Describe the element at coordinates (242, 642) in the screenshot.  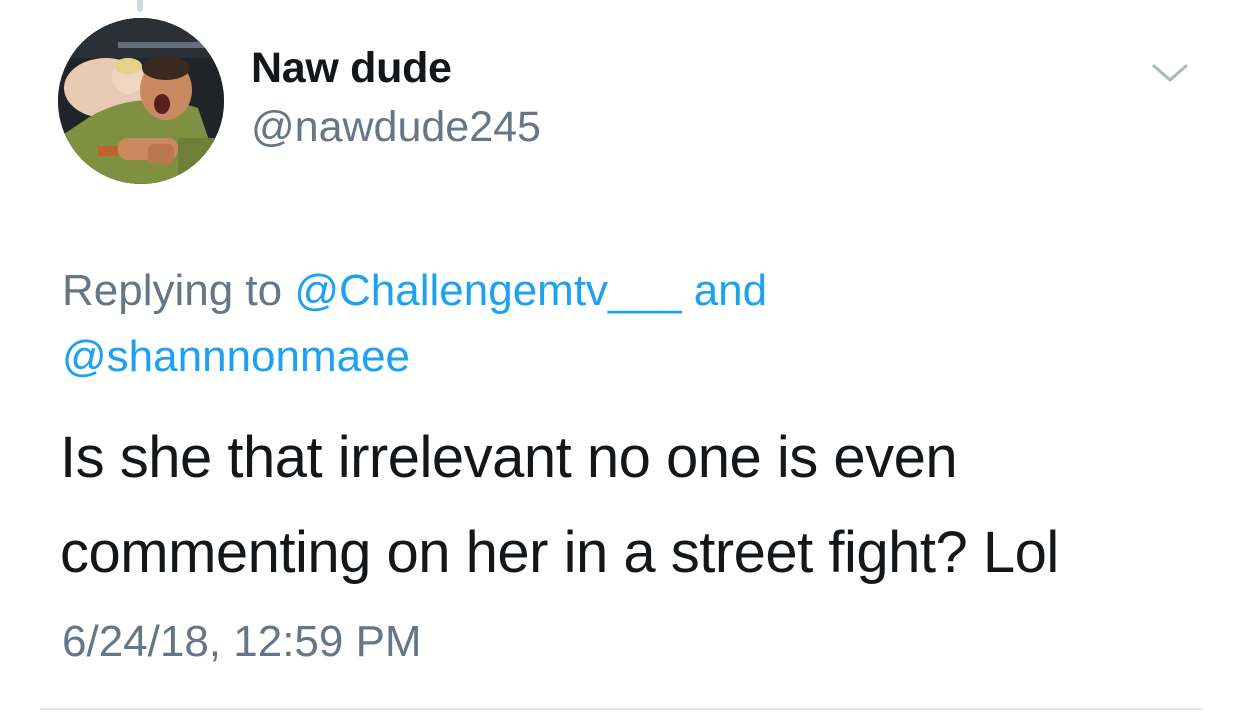
I see `tweet-timestamp: 6/24/18, 12:59 PM` at that location.